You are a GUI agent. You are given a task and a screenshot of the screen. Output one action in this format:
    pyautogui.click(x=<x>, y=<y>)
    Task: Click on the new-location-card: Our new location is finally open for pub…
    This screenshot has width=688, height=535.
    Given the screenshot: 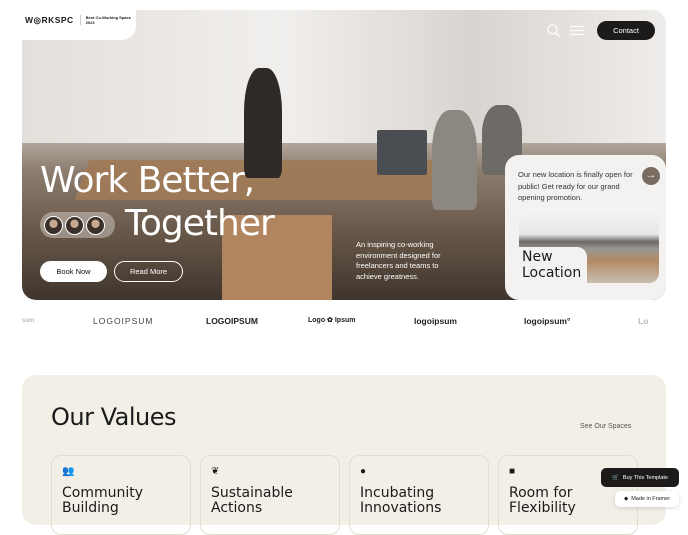 What is the action you would take?
    pyautogui.click(x=585, y=227)
    